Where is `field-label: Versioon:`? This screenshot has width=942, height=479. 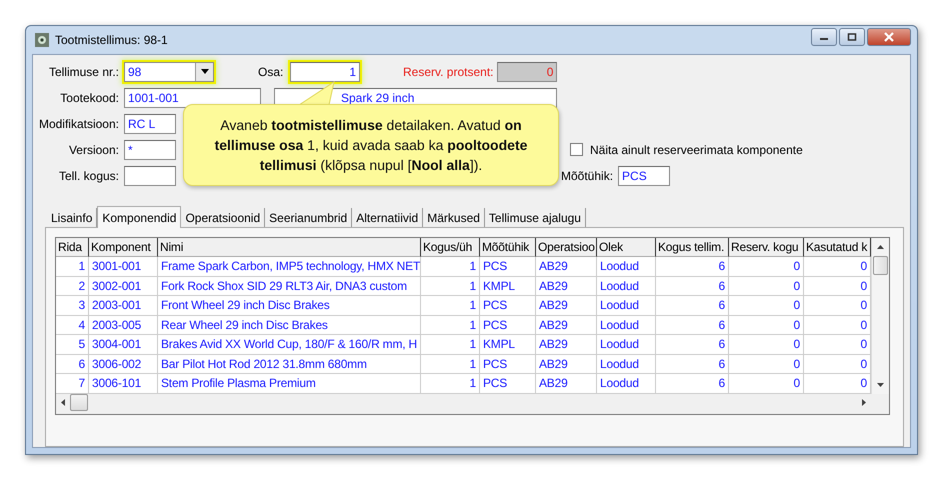 field-label: Versioon: is located at coordinates (94, 149).